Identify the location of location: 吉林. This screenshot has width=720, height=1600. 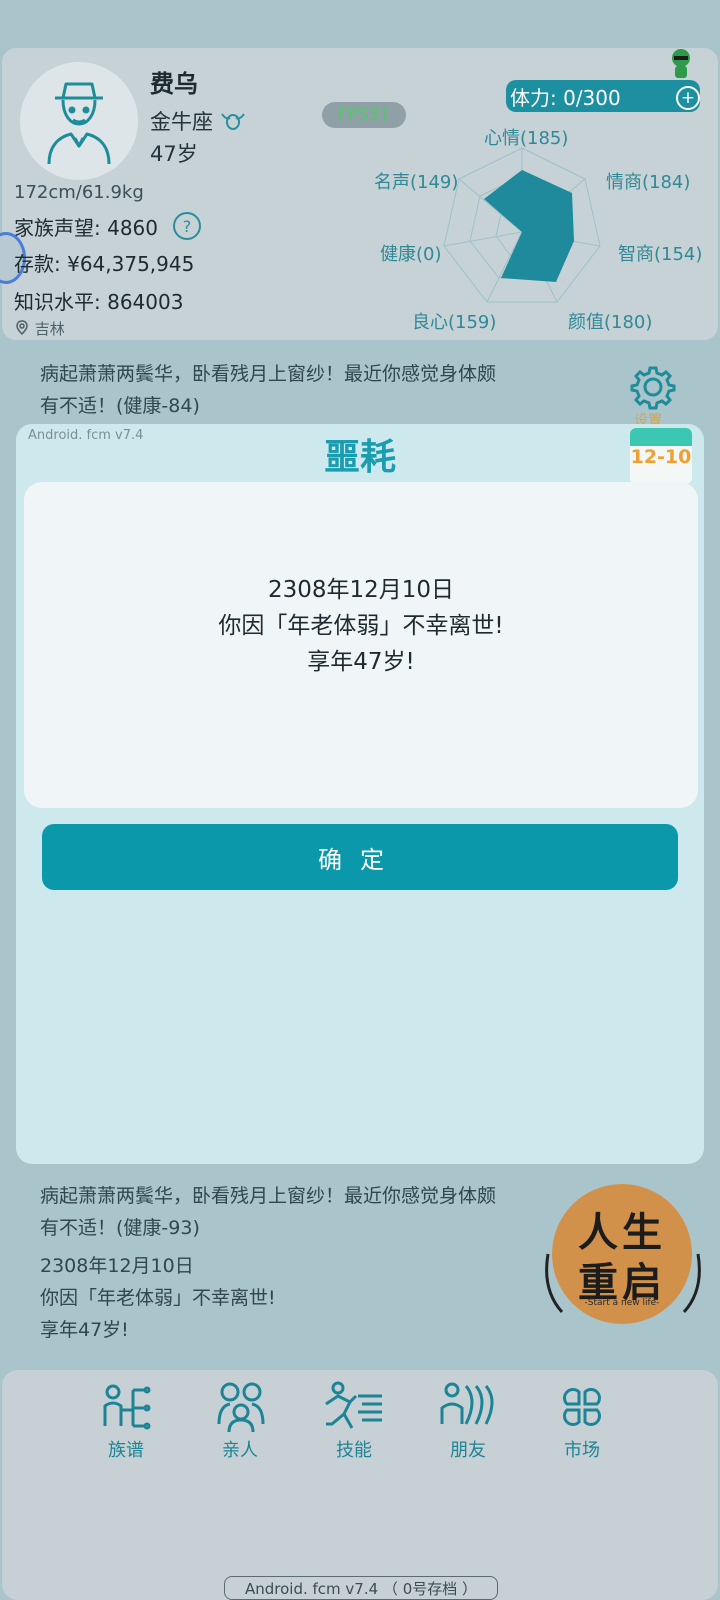
(39, 328).